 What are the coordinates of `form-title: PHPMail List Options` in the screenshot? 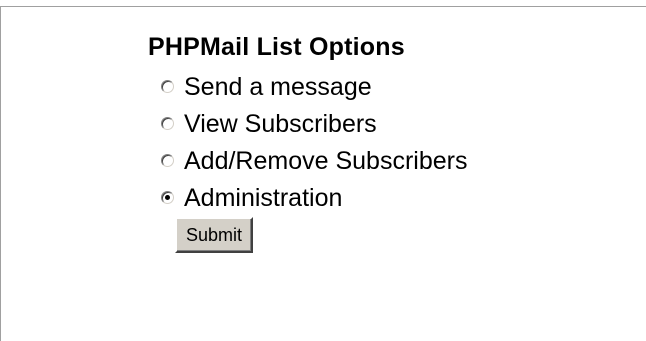 It's located at (276, 47).